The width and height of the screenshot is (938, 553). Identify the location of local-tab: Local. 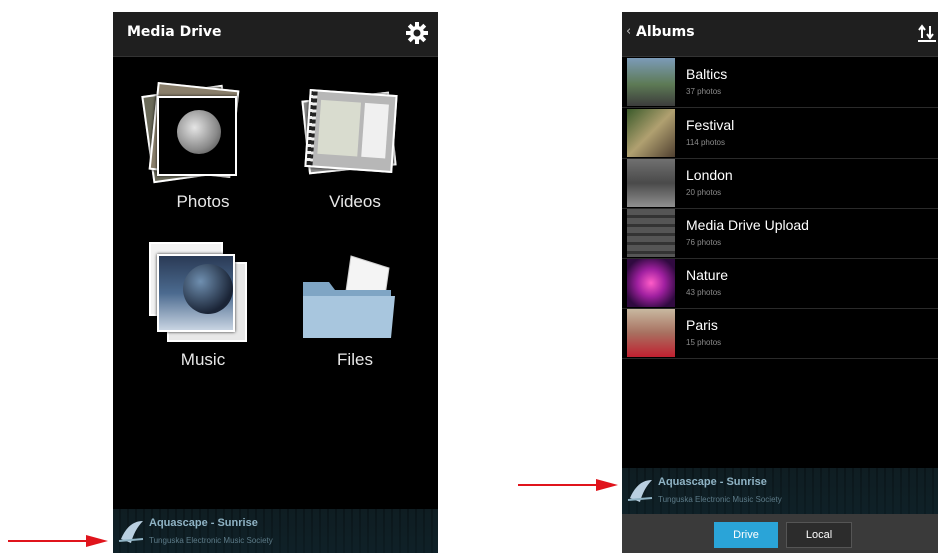
(819, 535).